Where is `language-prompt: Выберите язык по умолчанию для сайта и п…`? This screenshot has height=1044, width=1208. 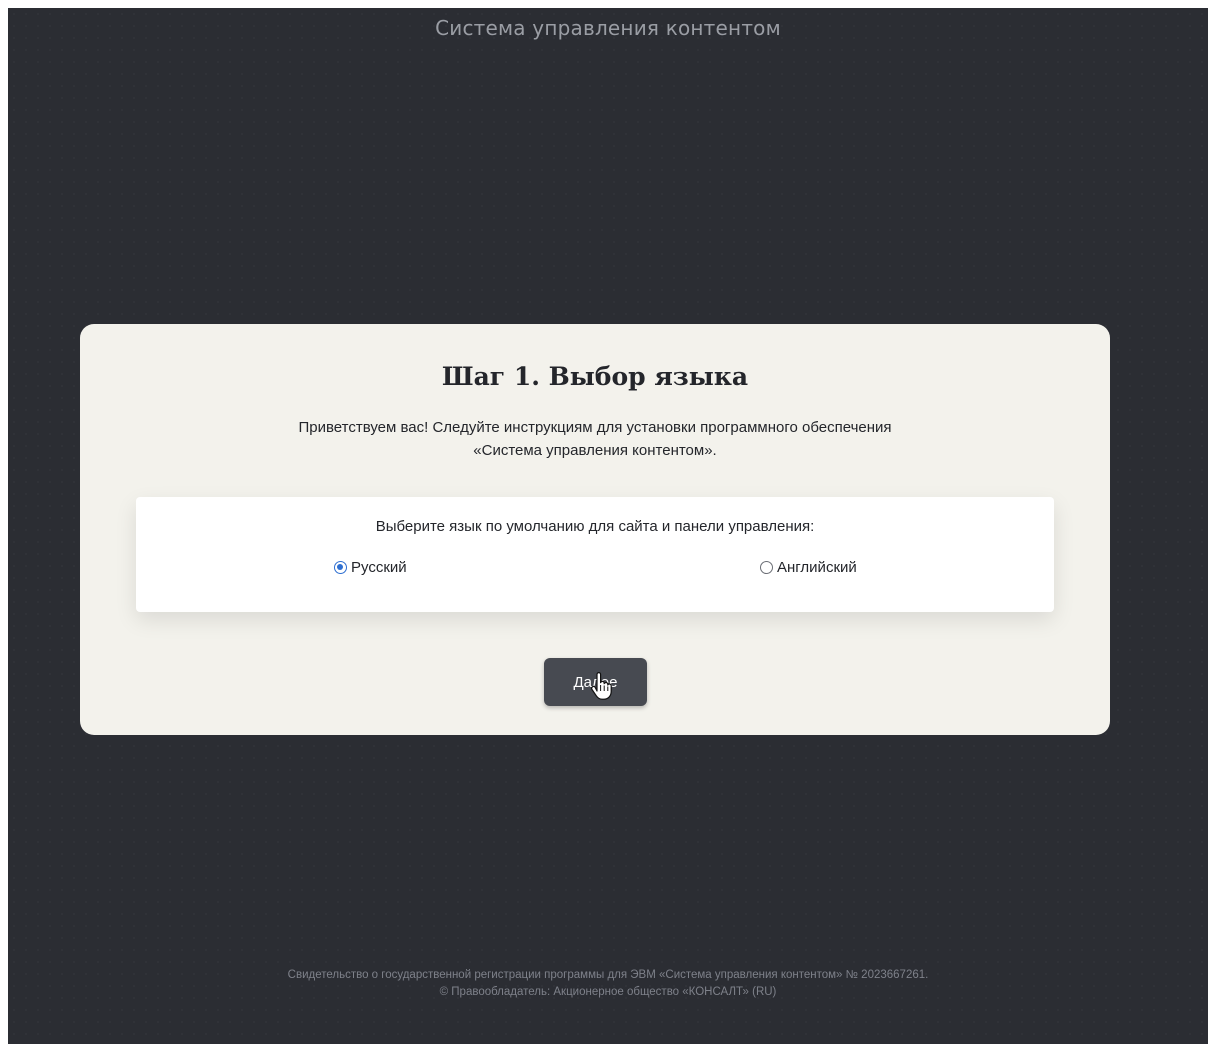 language-prompt: Выберите язык по умолчанию для сайта и п… is located at coordinates (595, 526).